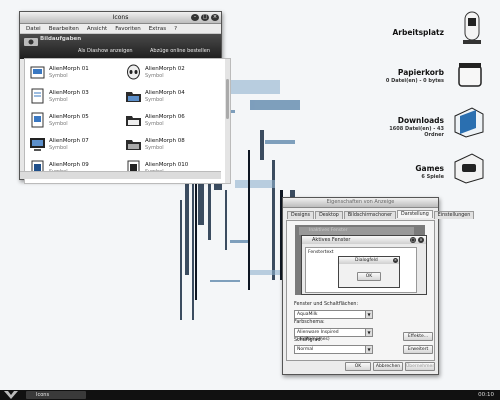  What do you see at coordinates (165, 93) in the screenshot?
I see `item-name: AlienMorph 04` at bounding box center [165, 93].